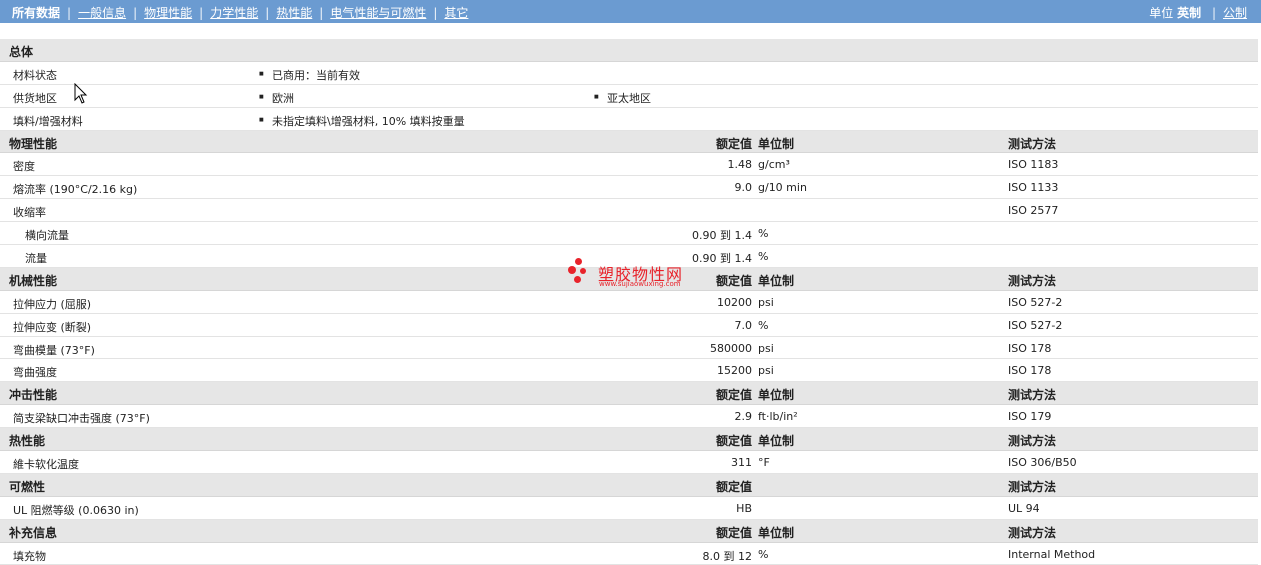 The height and width of the screenshot is (565, 1261). I want to click on section-title: 热性能, so click(27, 441).